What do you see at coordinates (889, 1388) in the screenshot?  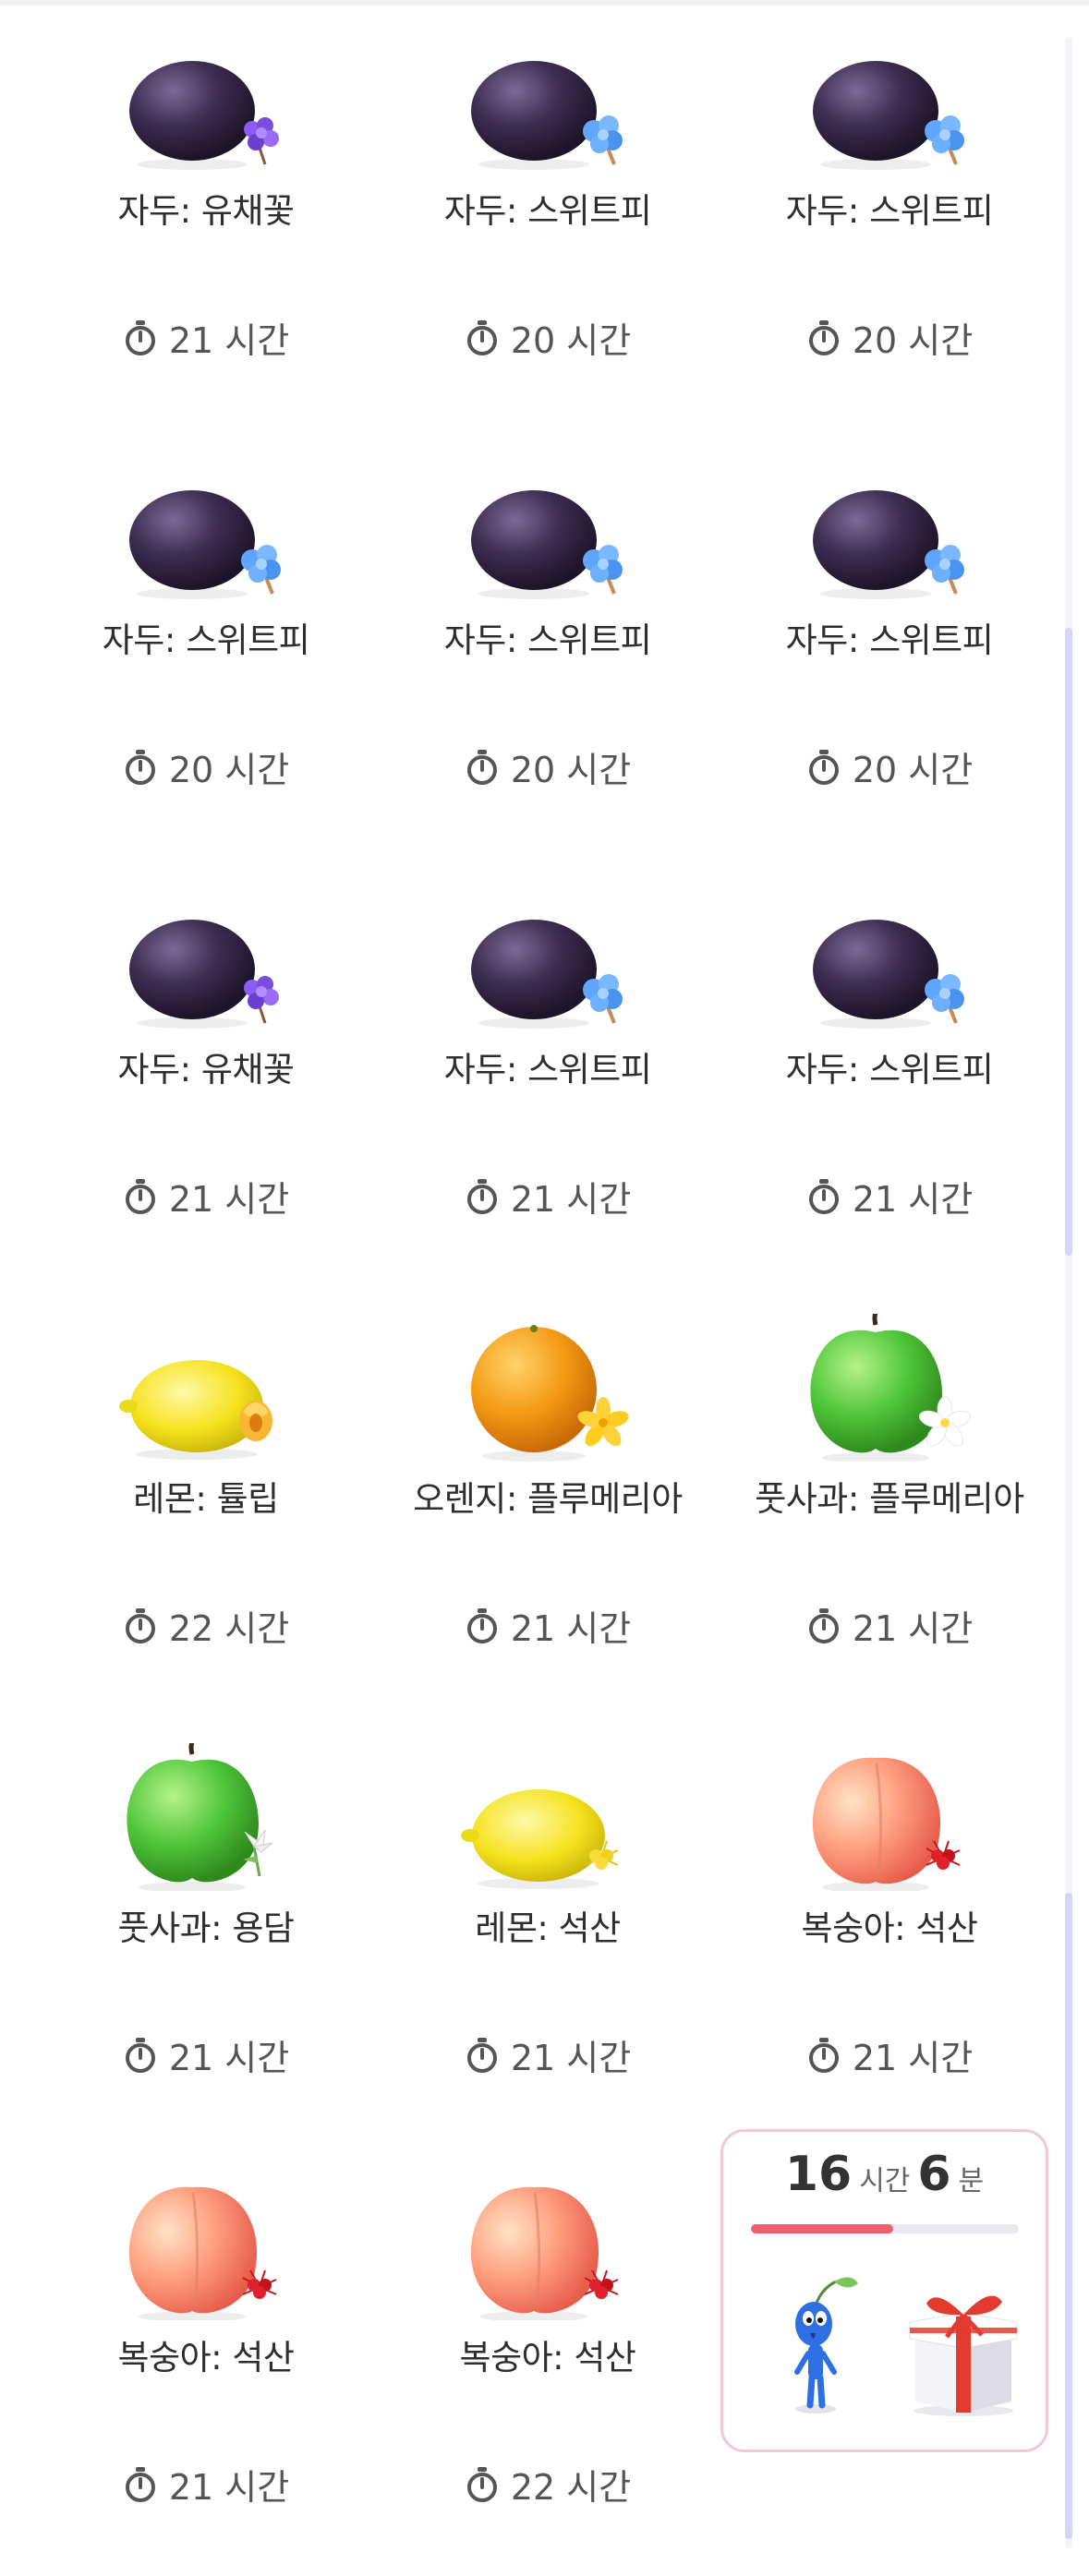 I see `green-apple-plumeria-white-icon` at bounding box center [889, 1388].